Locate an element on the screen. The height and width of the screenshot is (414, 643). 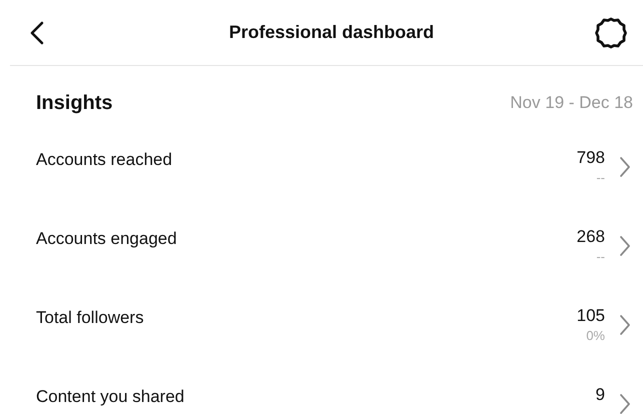
metric-row: Content you shared 9 is located at coordinates (321, 395).